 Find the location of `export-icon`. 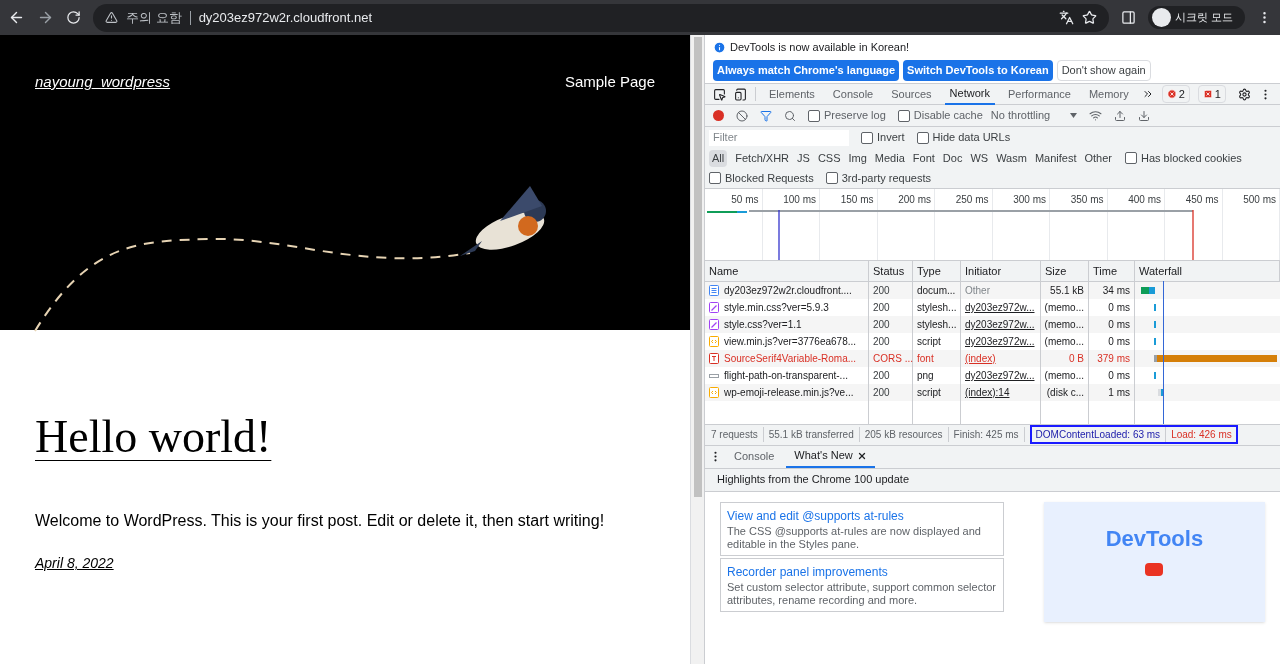

export-icon is located at coordinates (1144, 115).